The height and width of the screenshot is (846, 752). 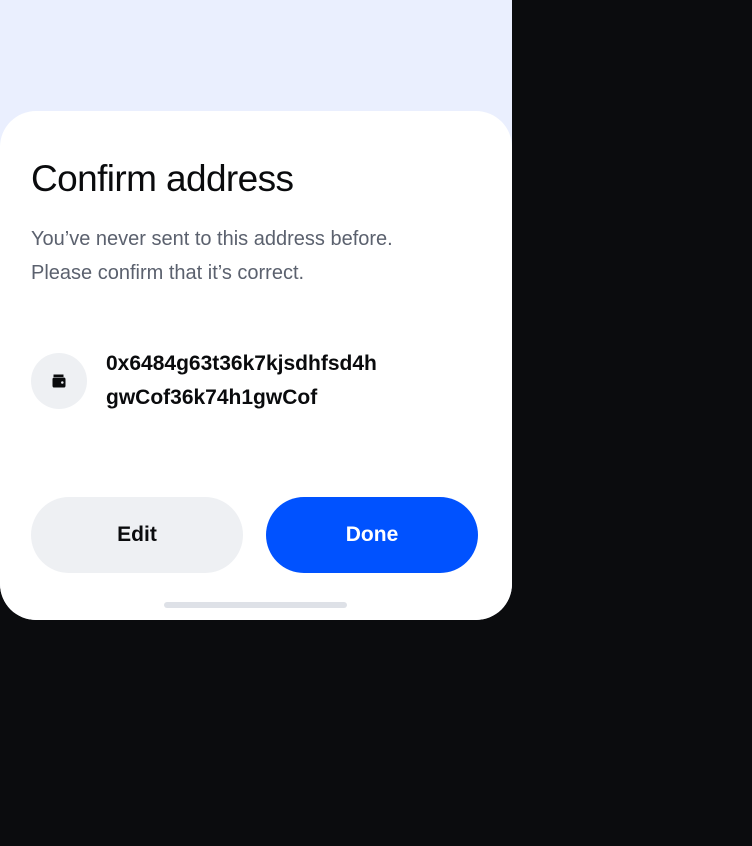 What do you see at coordinates (241, 363) in the screenshot?
I see `address-line: 0x6484g63t36k7kjsdhfsd4h` at bounding box center [241, 363].